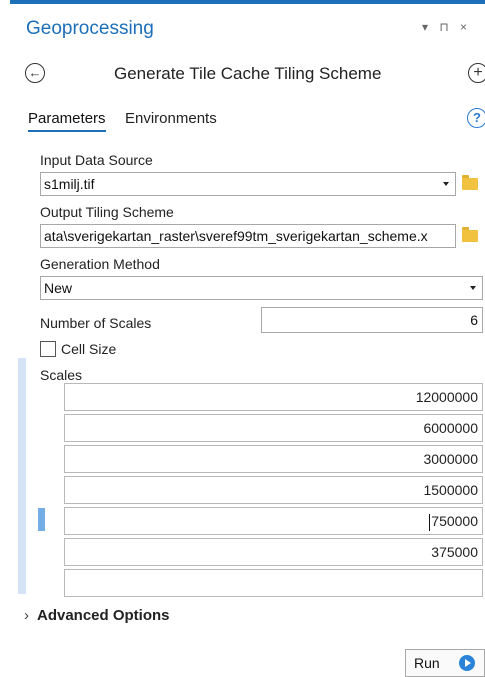 Image resolution: width=485 pixels, height=677 pixels. What do you see at coordinates (61, 375) in the screenshot?
I see `scales-label: Scales` at bounding box center [61, 375].